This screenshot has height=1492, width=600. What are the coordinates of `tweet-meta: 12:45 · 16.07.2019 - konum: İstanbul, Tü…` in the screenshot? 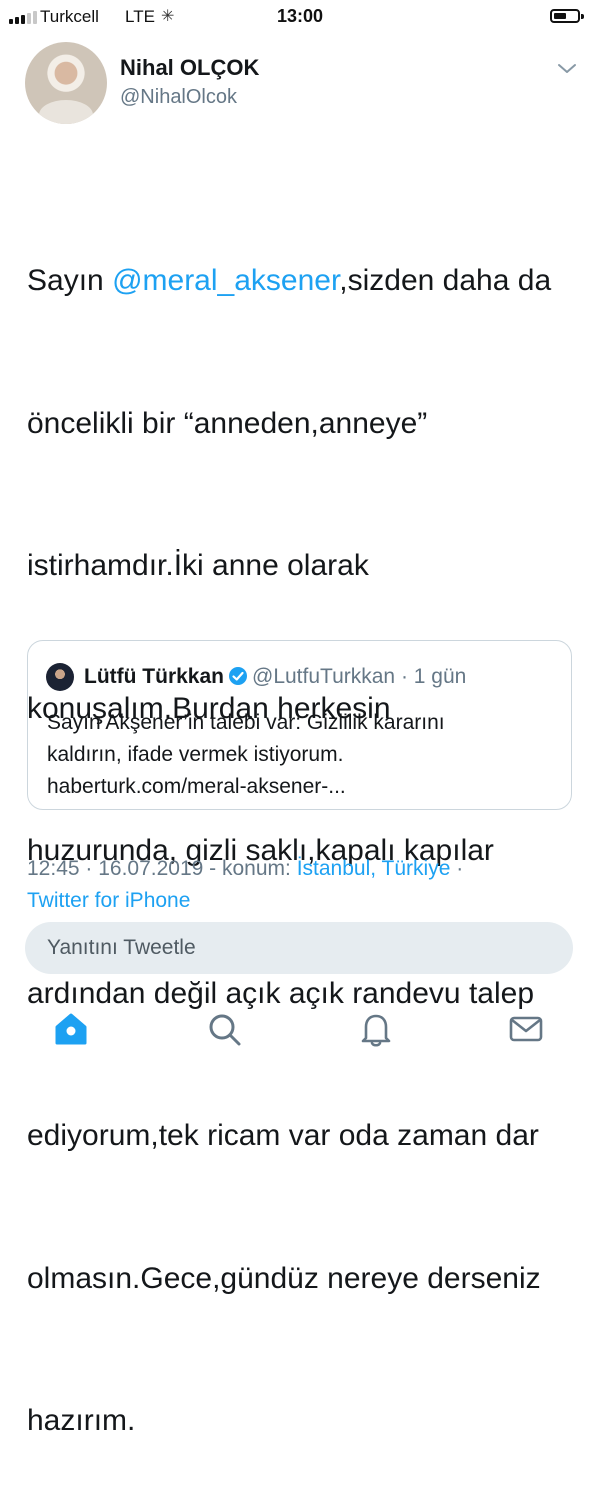 It's located at (307, 885).